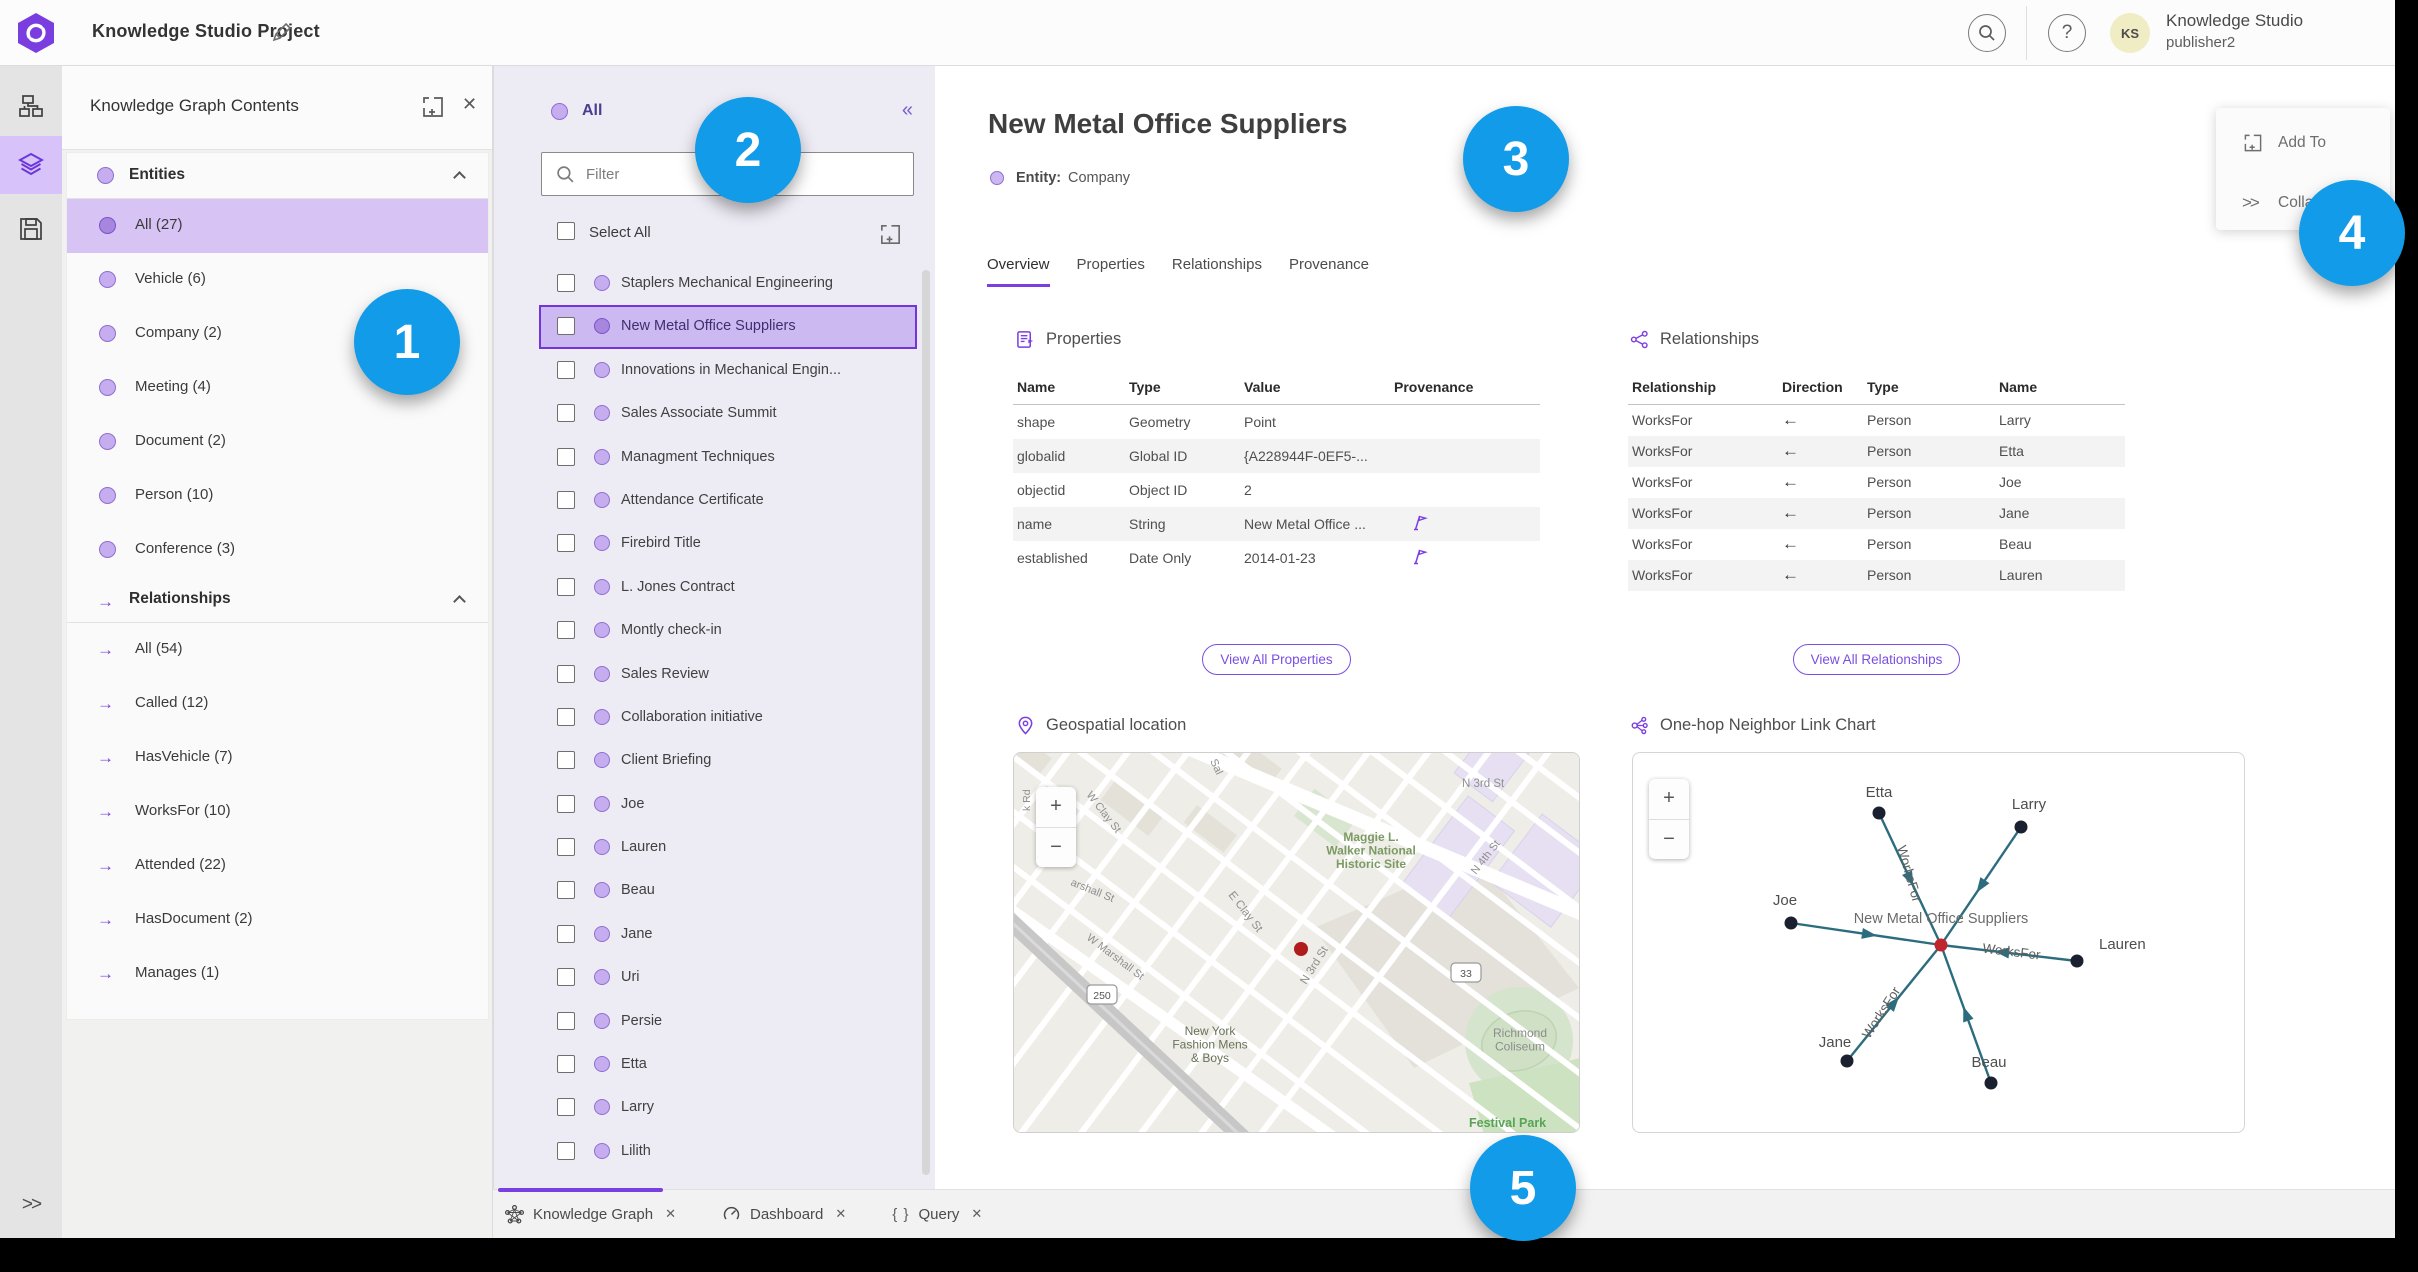 The height and width of the screenshot is (1272, 2418). Describe the element at coordinates (2060, 544) in the screenshot. I see `rel-name-link: Beau` at that location.